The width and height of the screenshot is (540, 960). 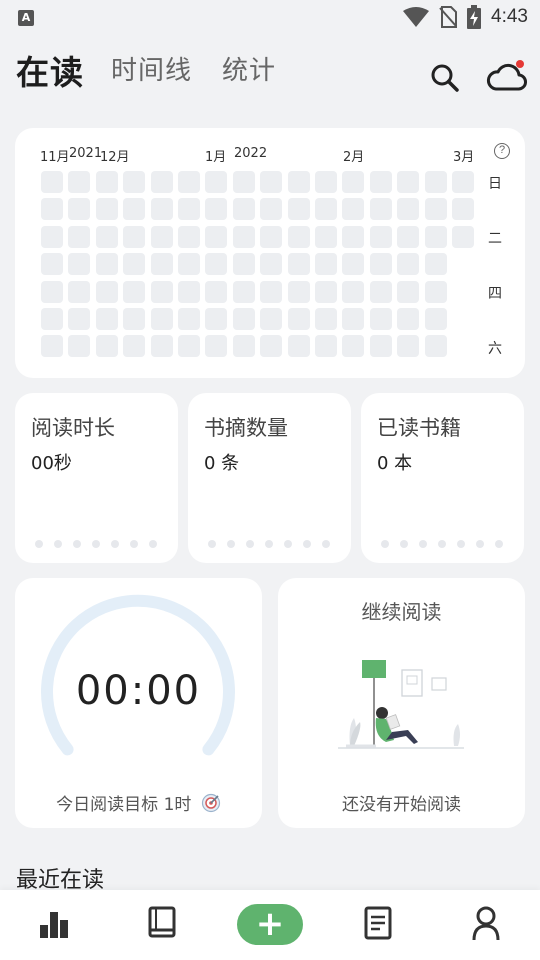 What do you see at coordinates (507, 76) in the screenshot?
I see `cloud-sync-icon` at bounding box center [507, 76].